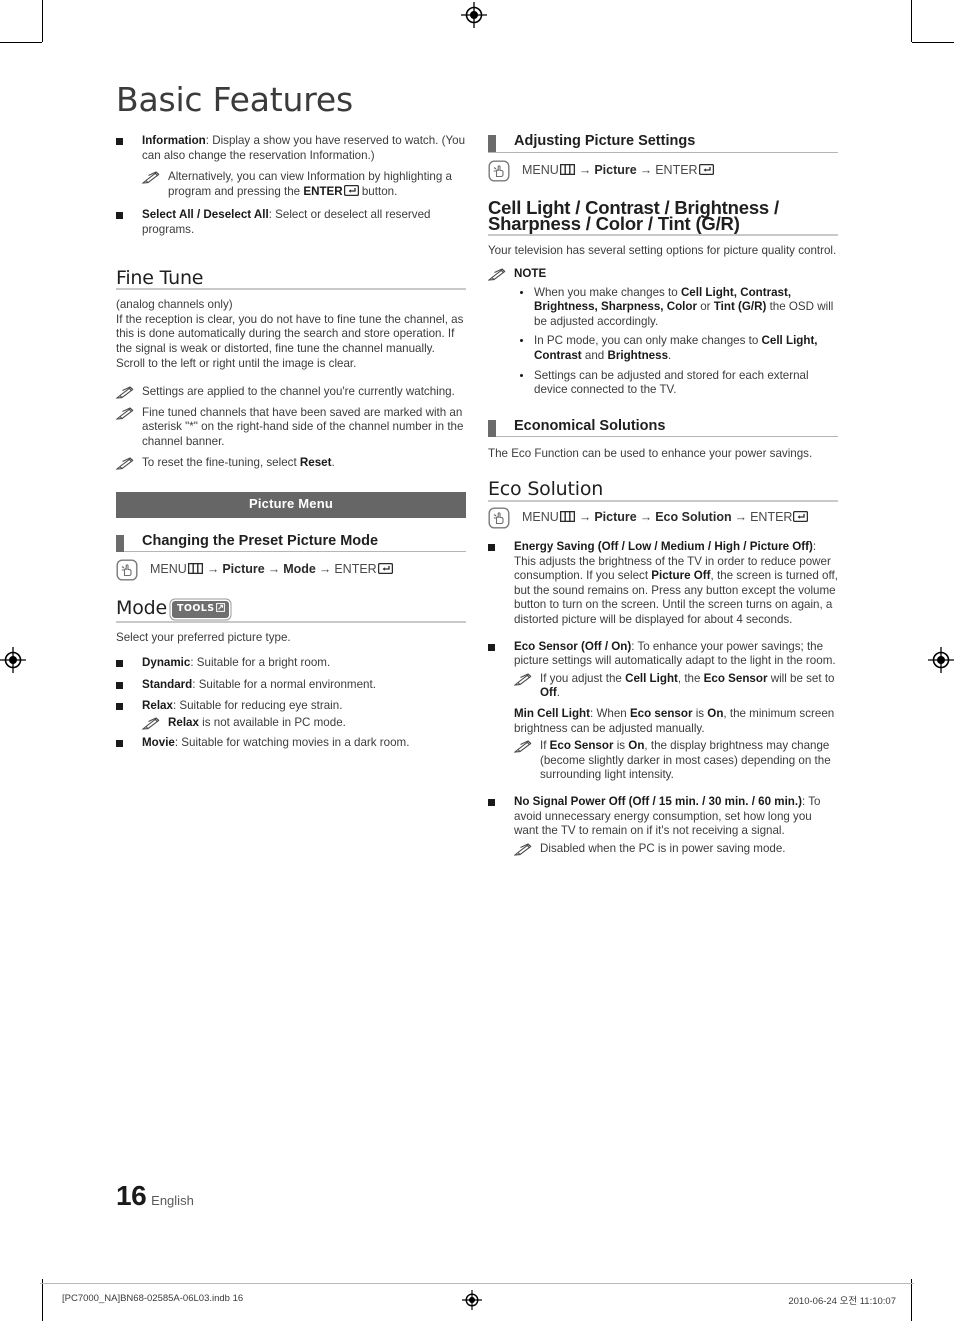 The image size is (954, 1321). Describe the element at coordinates (272, 722) in the screenshot. I see `note-text: is not available in PC mode.` at that location.